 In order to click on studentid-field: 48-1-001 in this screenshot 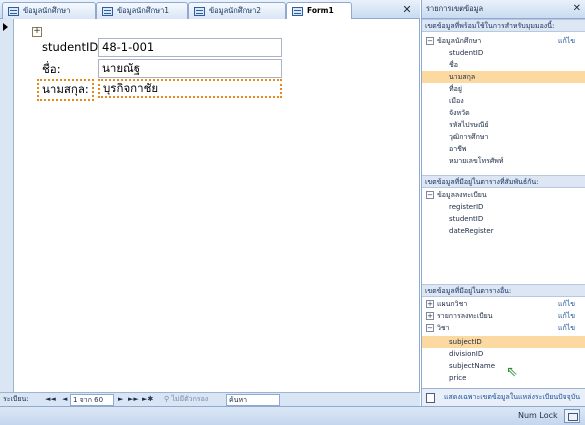, I will do `click(190, 47)`.